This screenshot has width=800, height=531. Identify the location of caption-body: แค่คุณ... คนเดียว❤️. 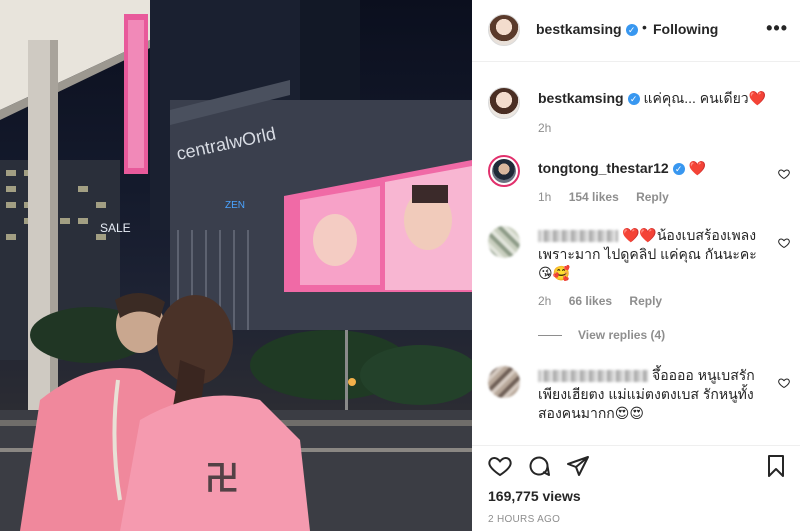
(705, 98).